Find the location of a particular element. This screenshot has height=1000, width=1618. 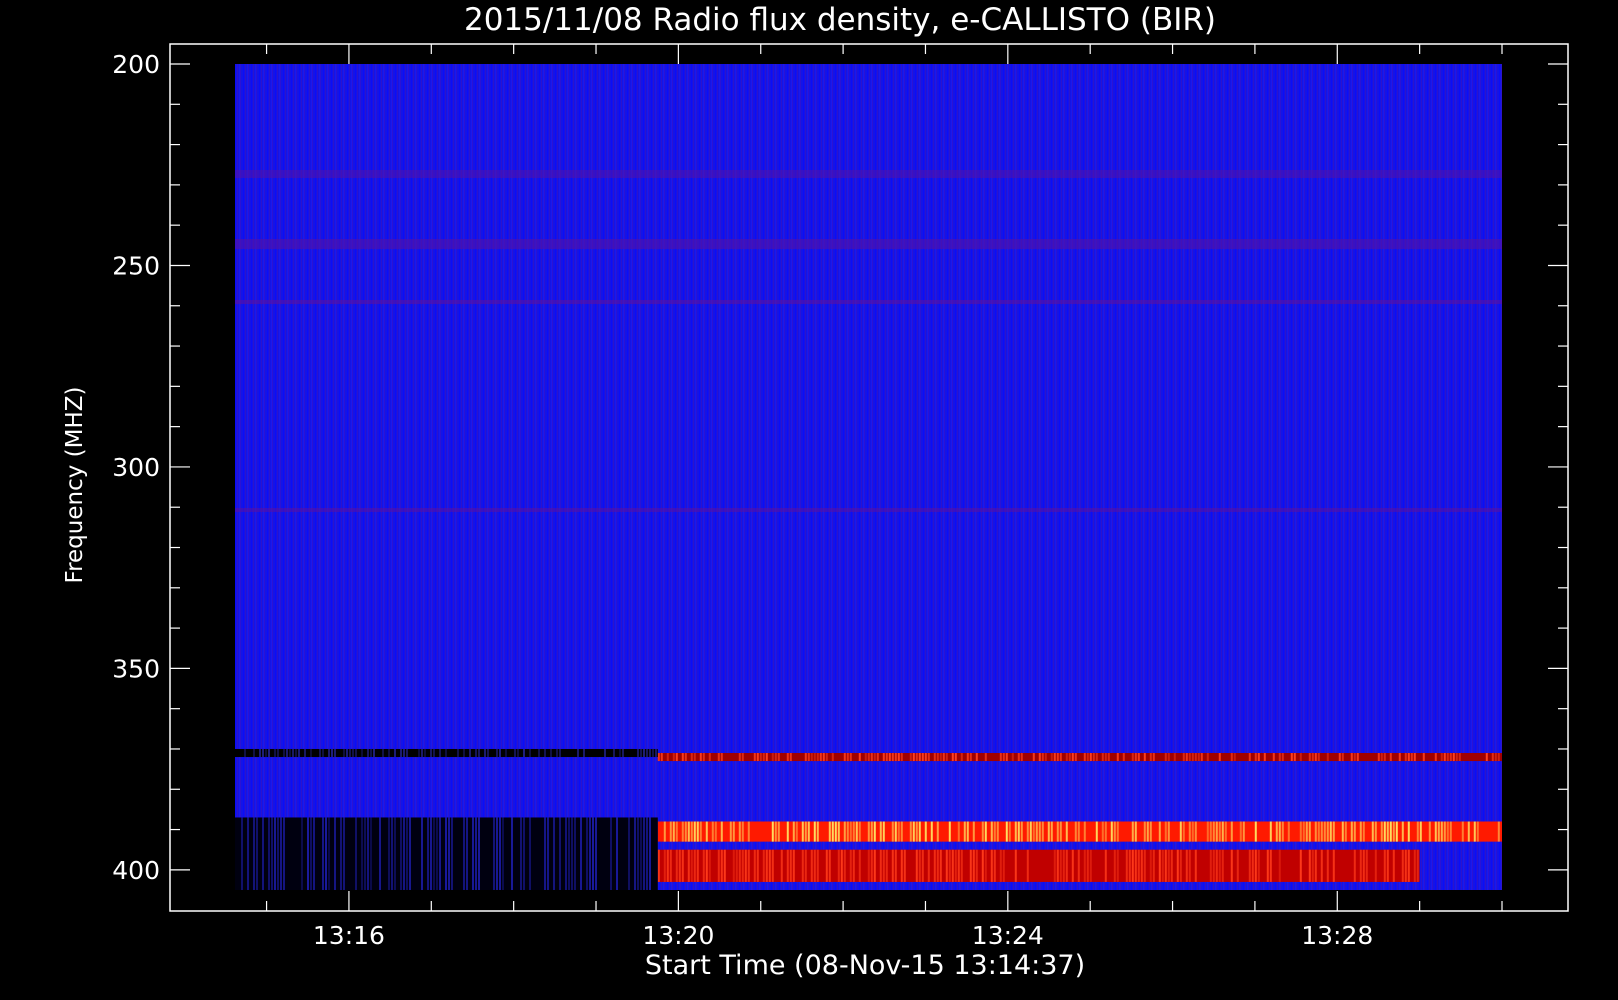

y-tick-label: 200 is located at coordinates (136, 64).